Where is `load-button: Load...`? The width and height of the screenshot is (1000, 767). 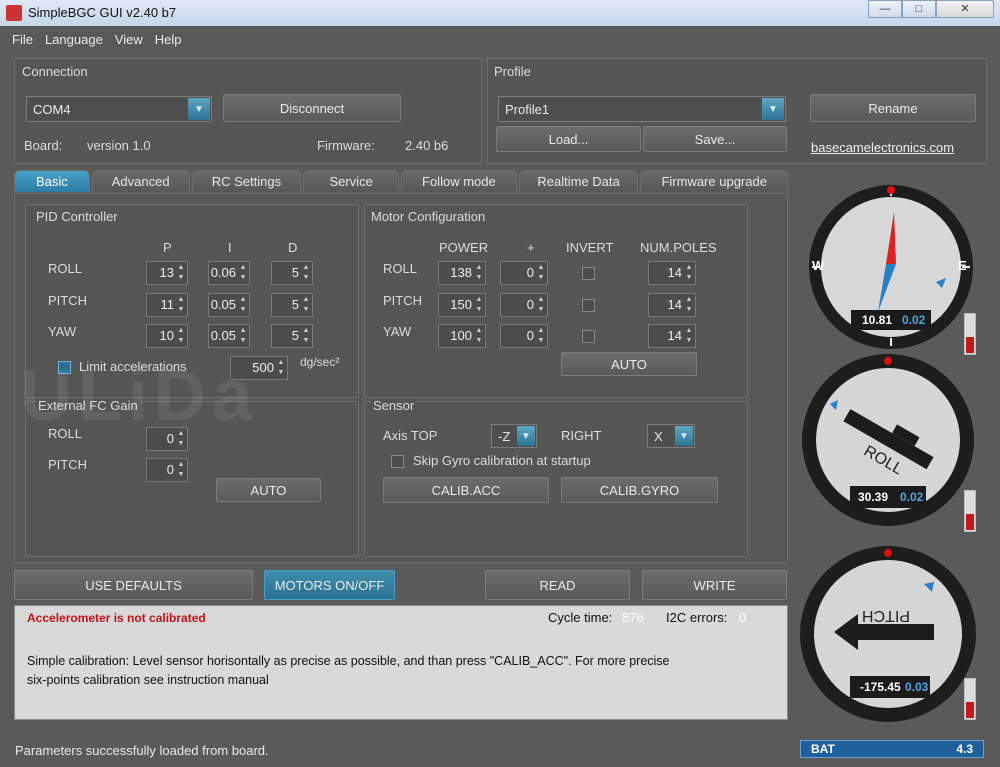 load-button: Load... is located at coordinates (568, 139).